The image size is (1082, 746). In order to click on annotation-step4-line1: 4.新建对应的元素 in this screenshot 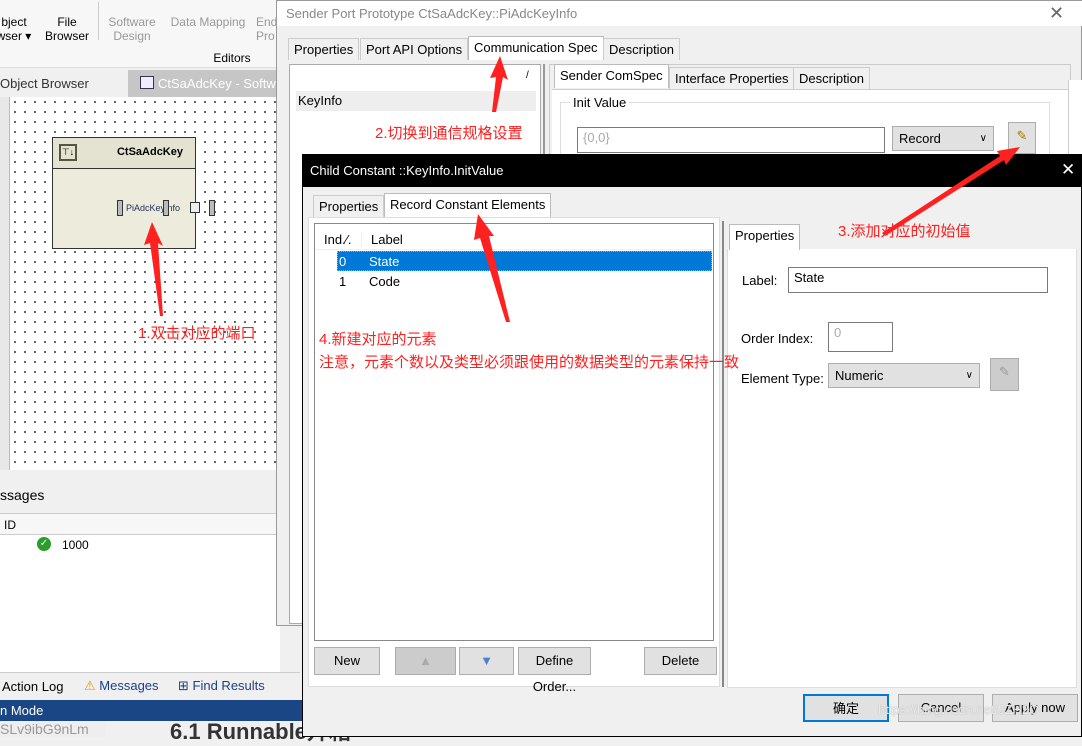, I will do `click(378, 339)`.